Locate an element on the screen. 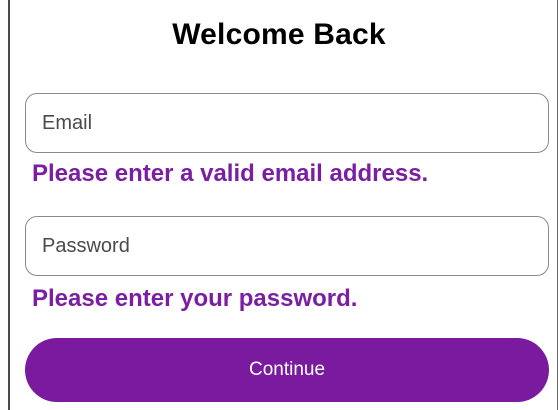  email-error-message: Please enter a valid email address. is located at coordinates (230, 173).